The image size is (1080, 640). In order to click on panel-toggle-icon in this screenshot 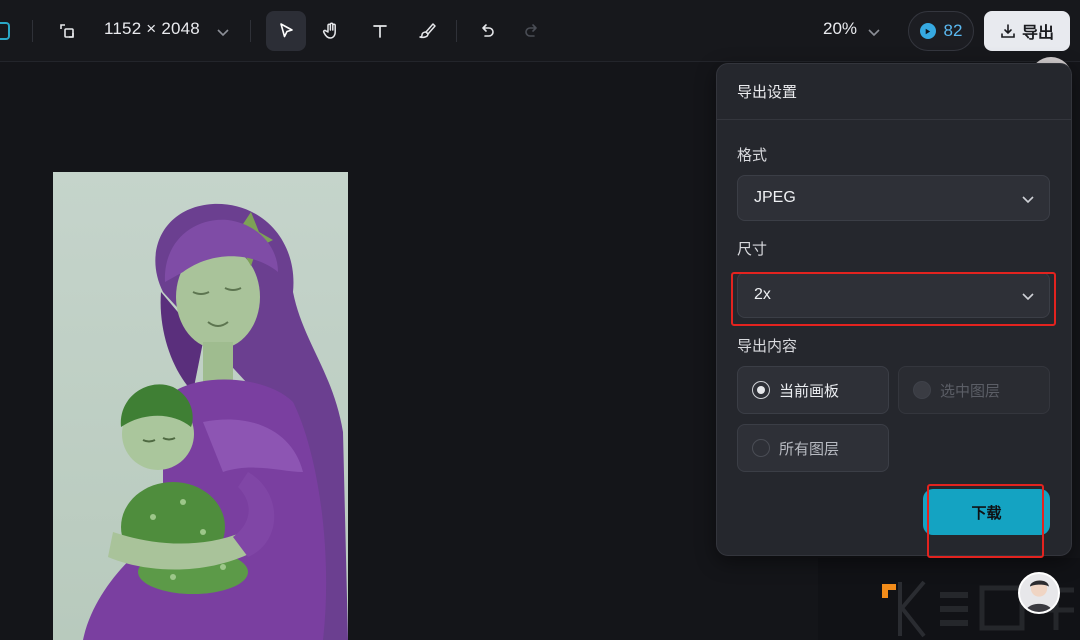, I will do `click(5, 31)`.